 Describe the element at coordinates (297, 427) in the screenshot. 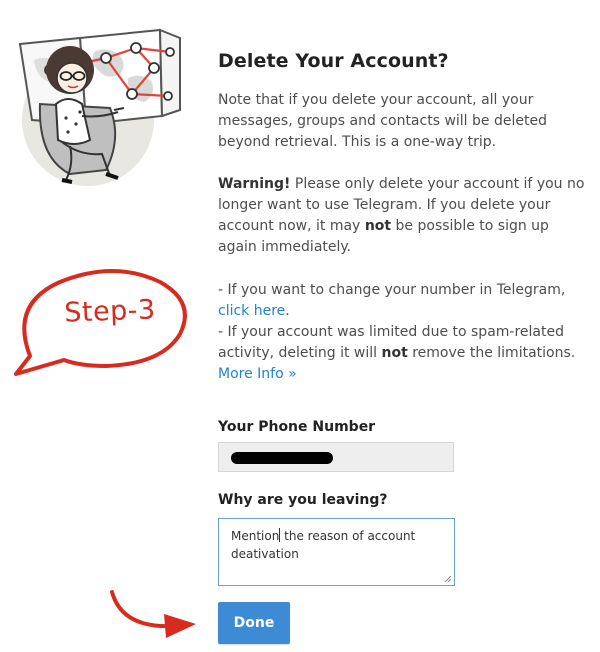

I see `phone-number-label: Your Phone Number` at that location.